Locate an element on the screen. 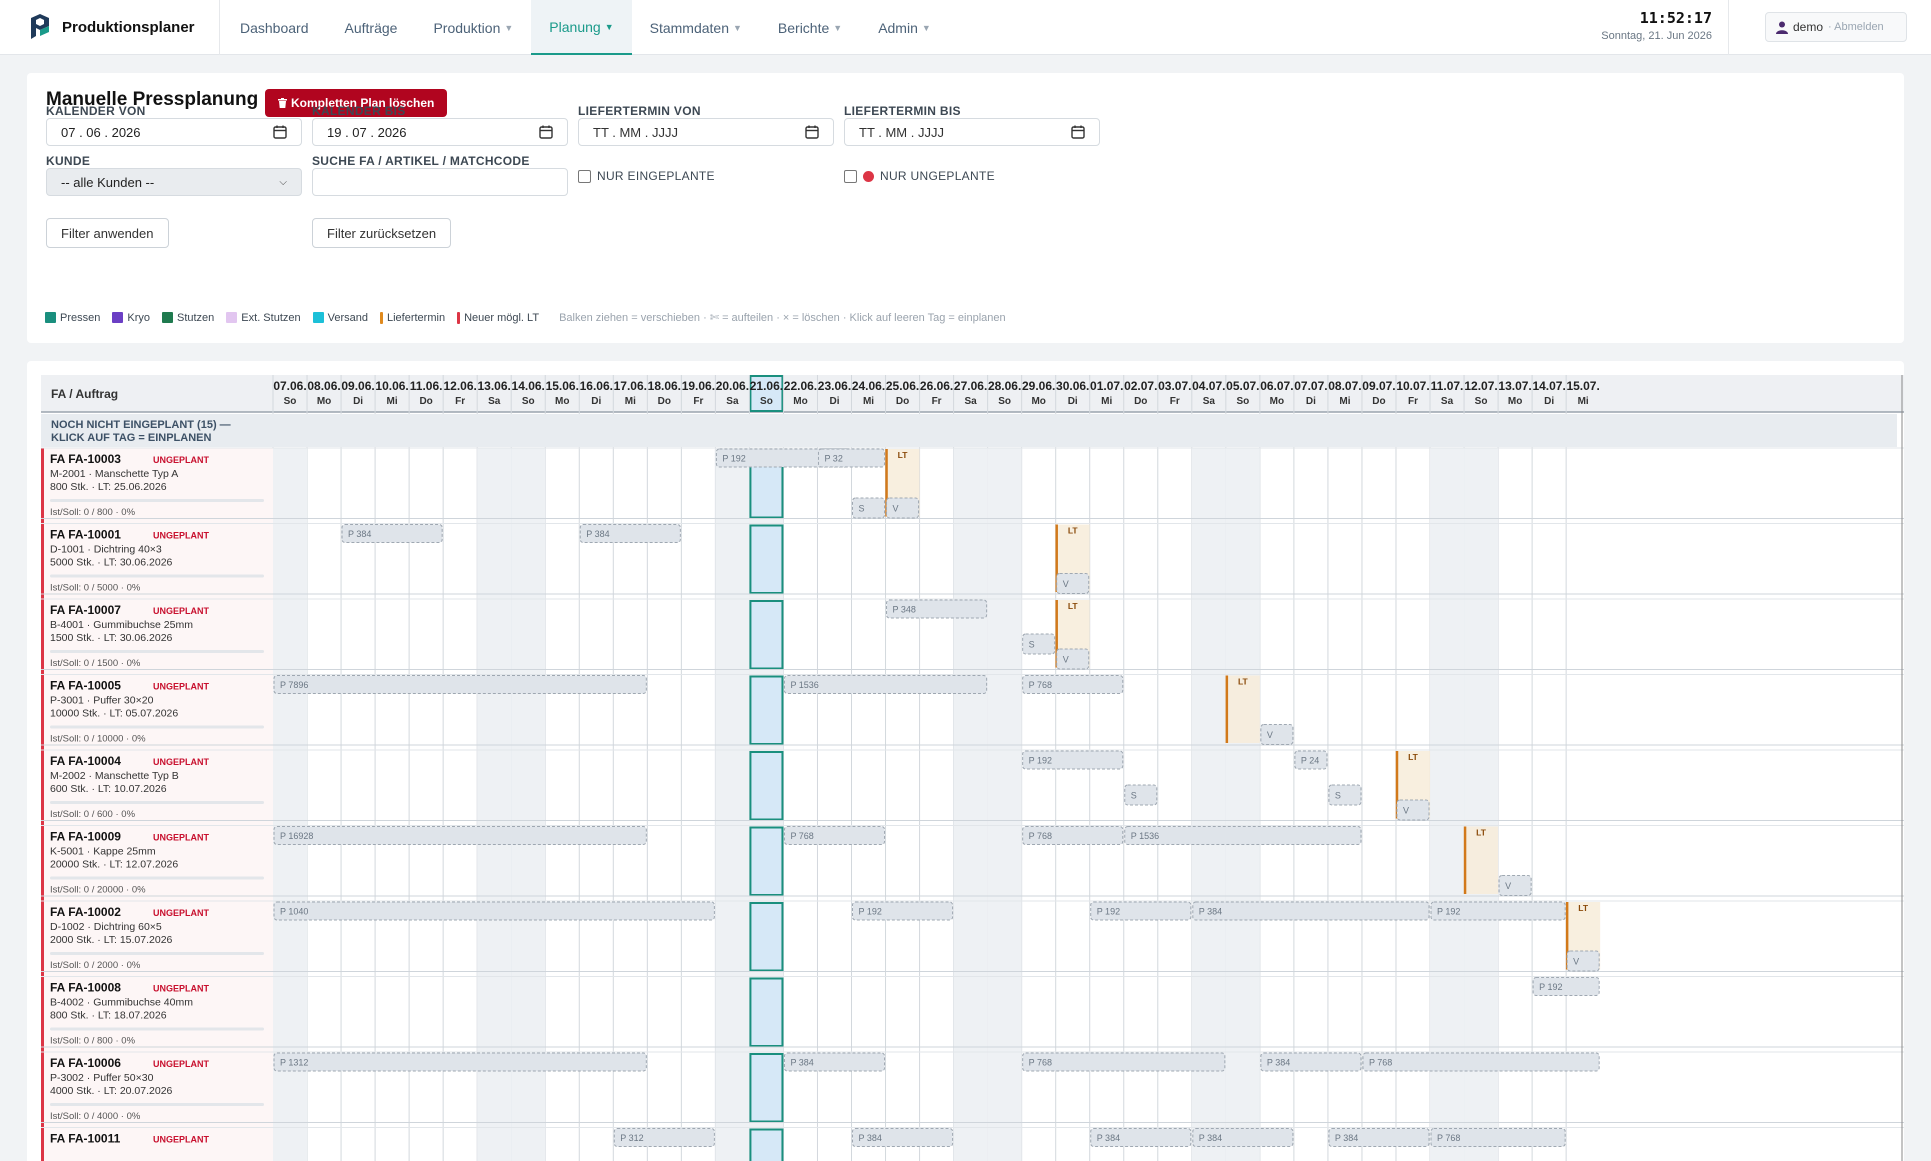  unplanned-group-row is located at coordinates (969, 430).